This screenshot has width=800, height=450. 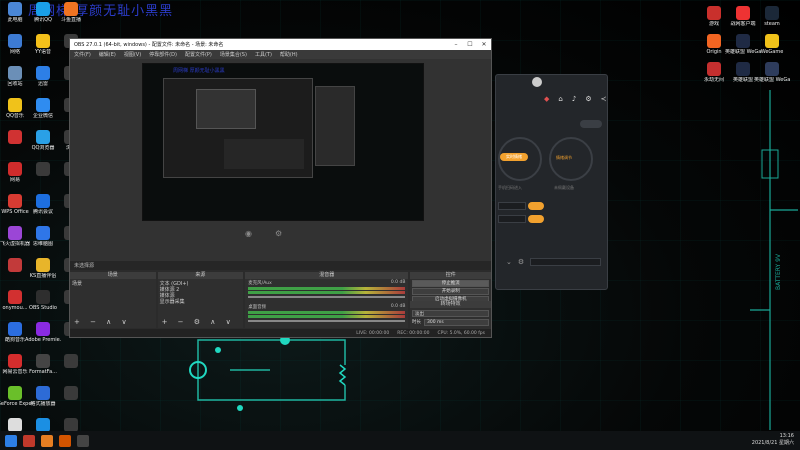 I want to click on desktop-icon: WeGame, so click(x=772, y=44).